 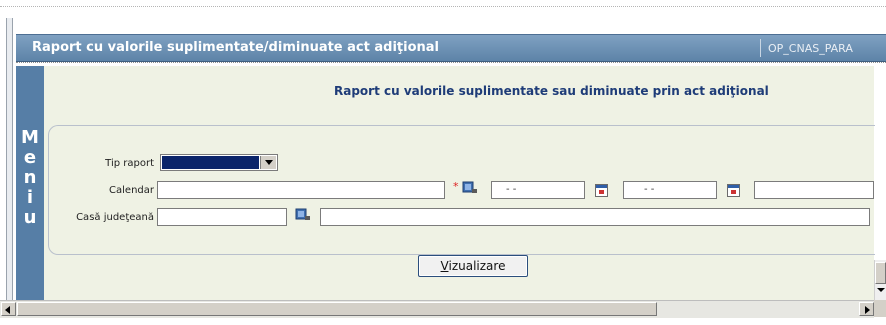 What do you see at coordinates (477, 266) in the screenshot?
I see `vizualizare-label: izualizare` at bounding box center [477, 266].